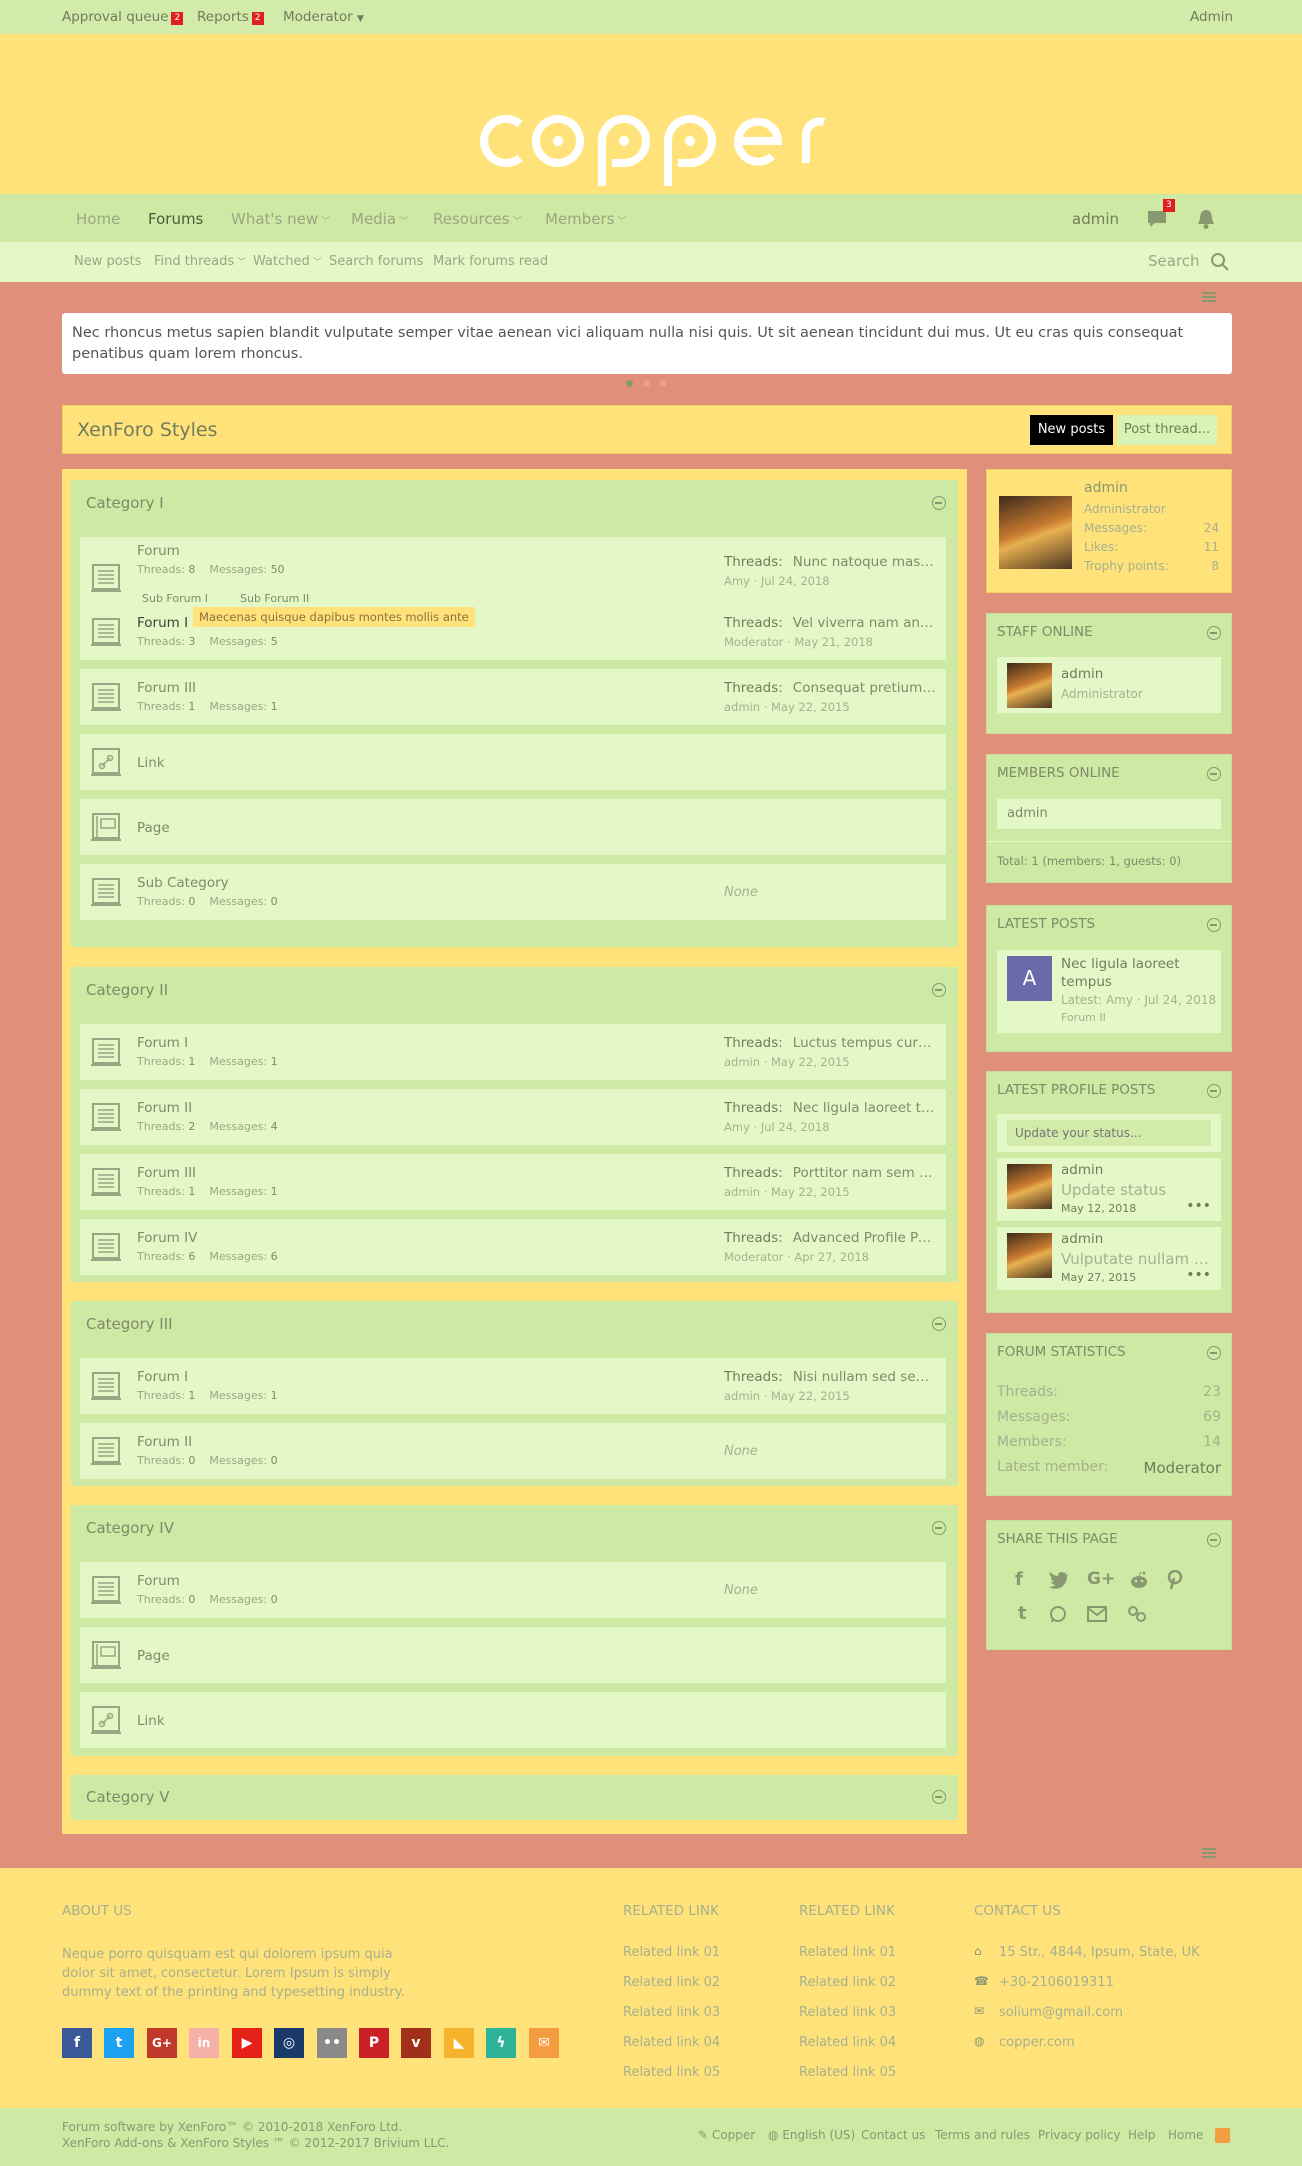  I want to click on style-chooser-link: ✎ Copper, so click(726, 2135).